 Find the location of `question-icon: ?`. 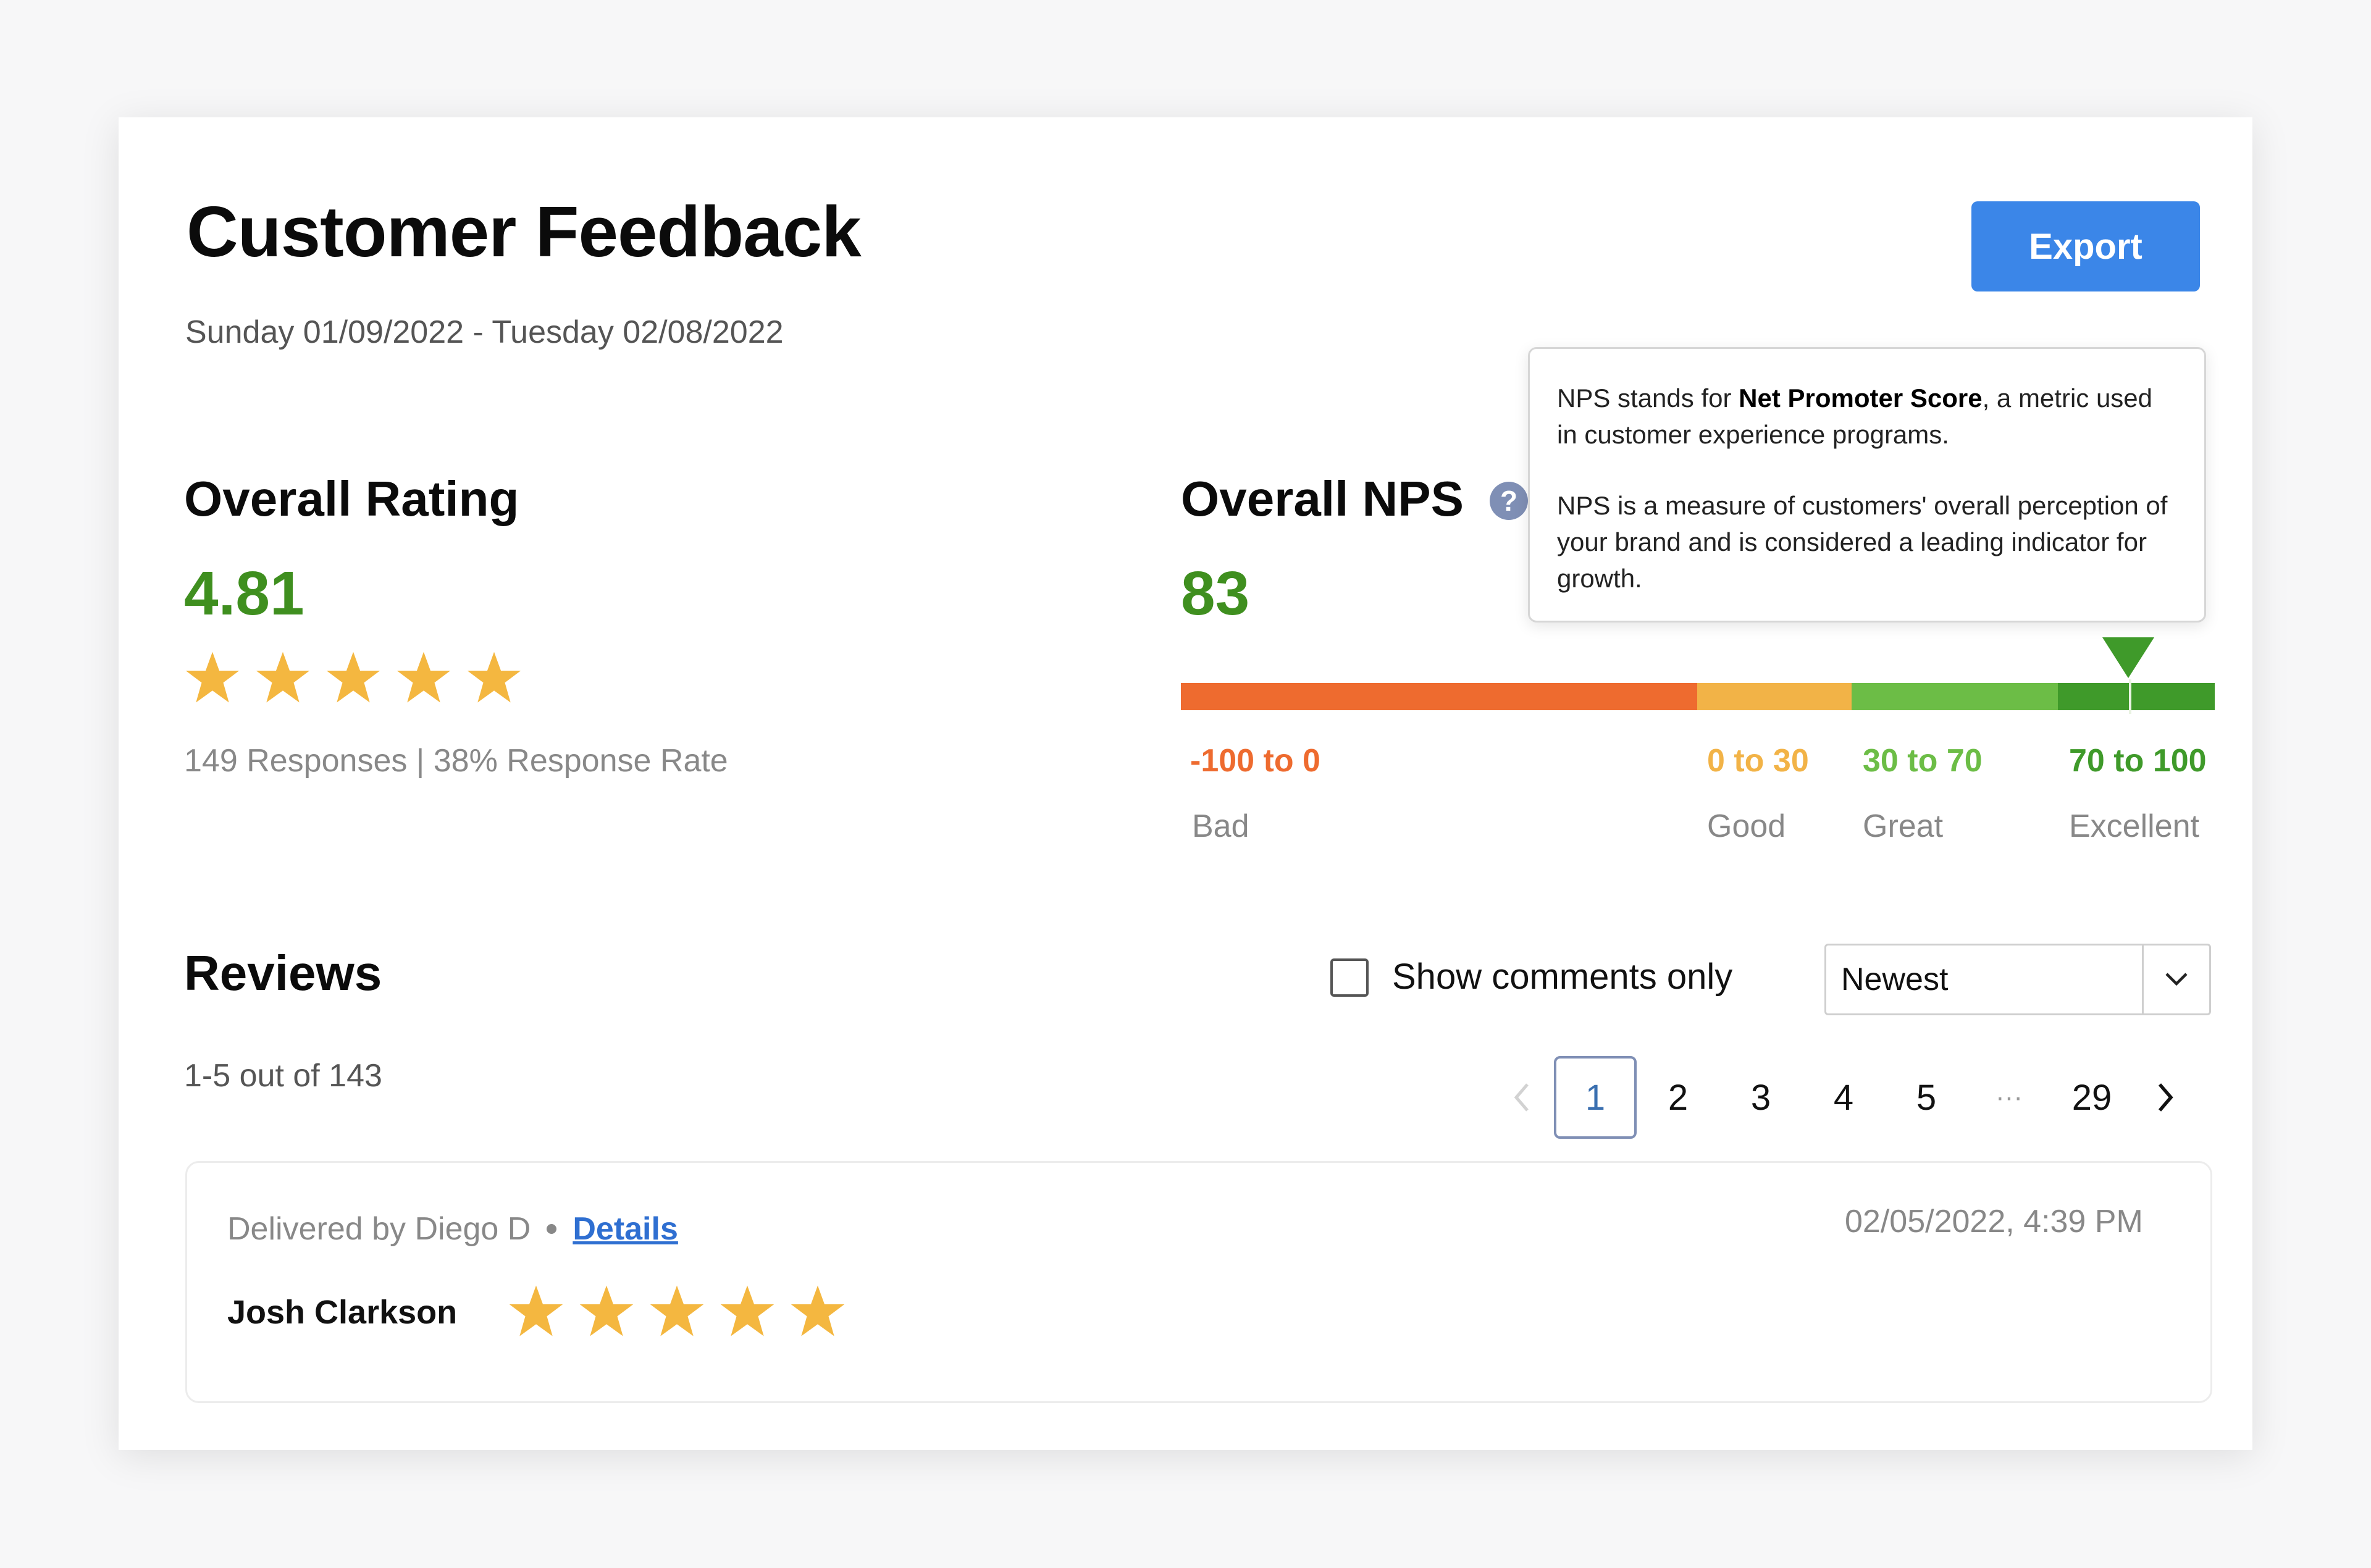

question-icon: ? is located at coordinates (1509, 501).